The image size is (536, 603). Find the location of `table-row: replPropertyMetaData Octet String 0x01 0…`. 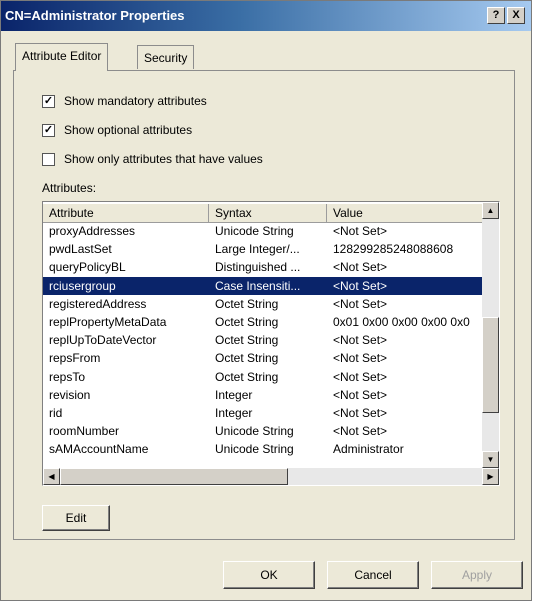

table-row: replPropertyMetaData Octet String 0x01 0… is located at coordinates (263, 322).